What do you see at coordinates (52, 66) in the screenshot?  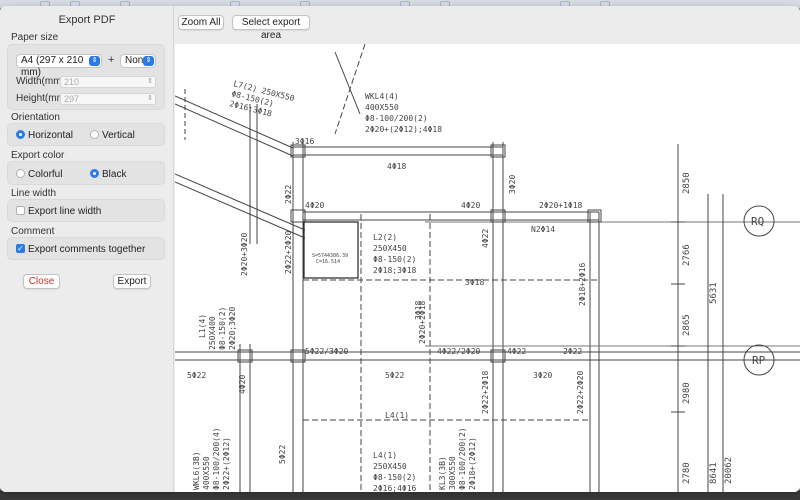 I see `paper-size-value: A4 (297 x 210 mm)` at bounding box center [52, 66].